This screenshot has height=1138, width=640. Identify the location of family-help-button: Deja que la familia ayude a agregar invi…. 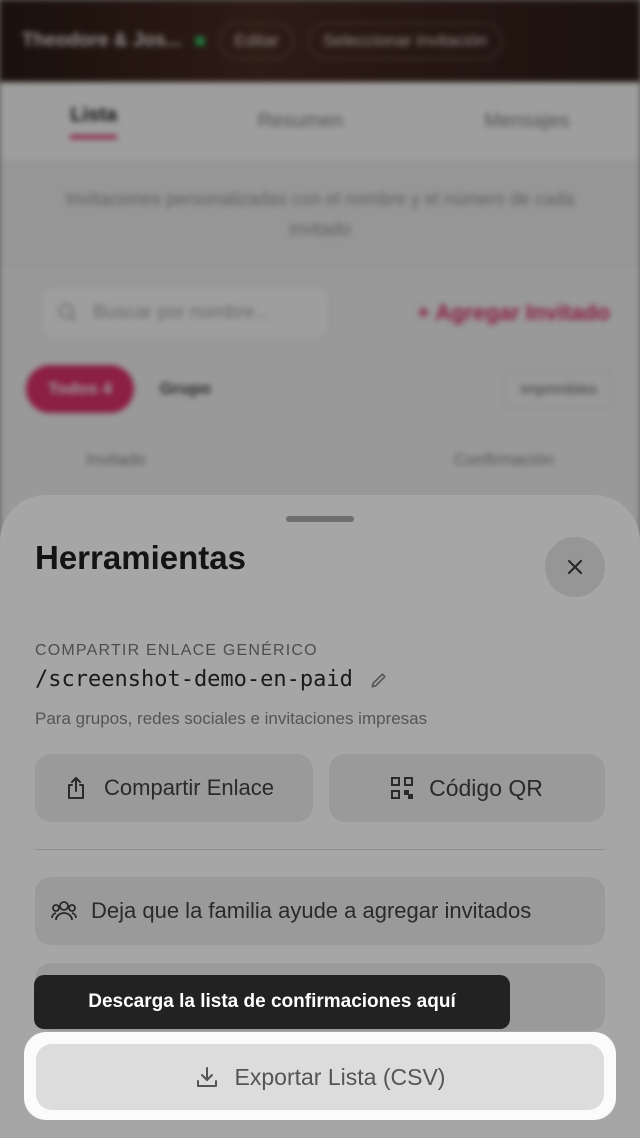
(320, 911).